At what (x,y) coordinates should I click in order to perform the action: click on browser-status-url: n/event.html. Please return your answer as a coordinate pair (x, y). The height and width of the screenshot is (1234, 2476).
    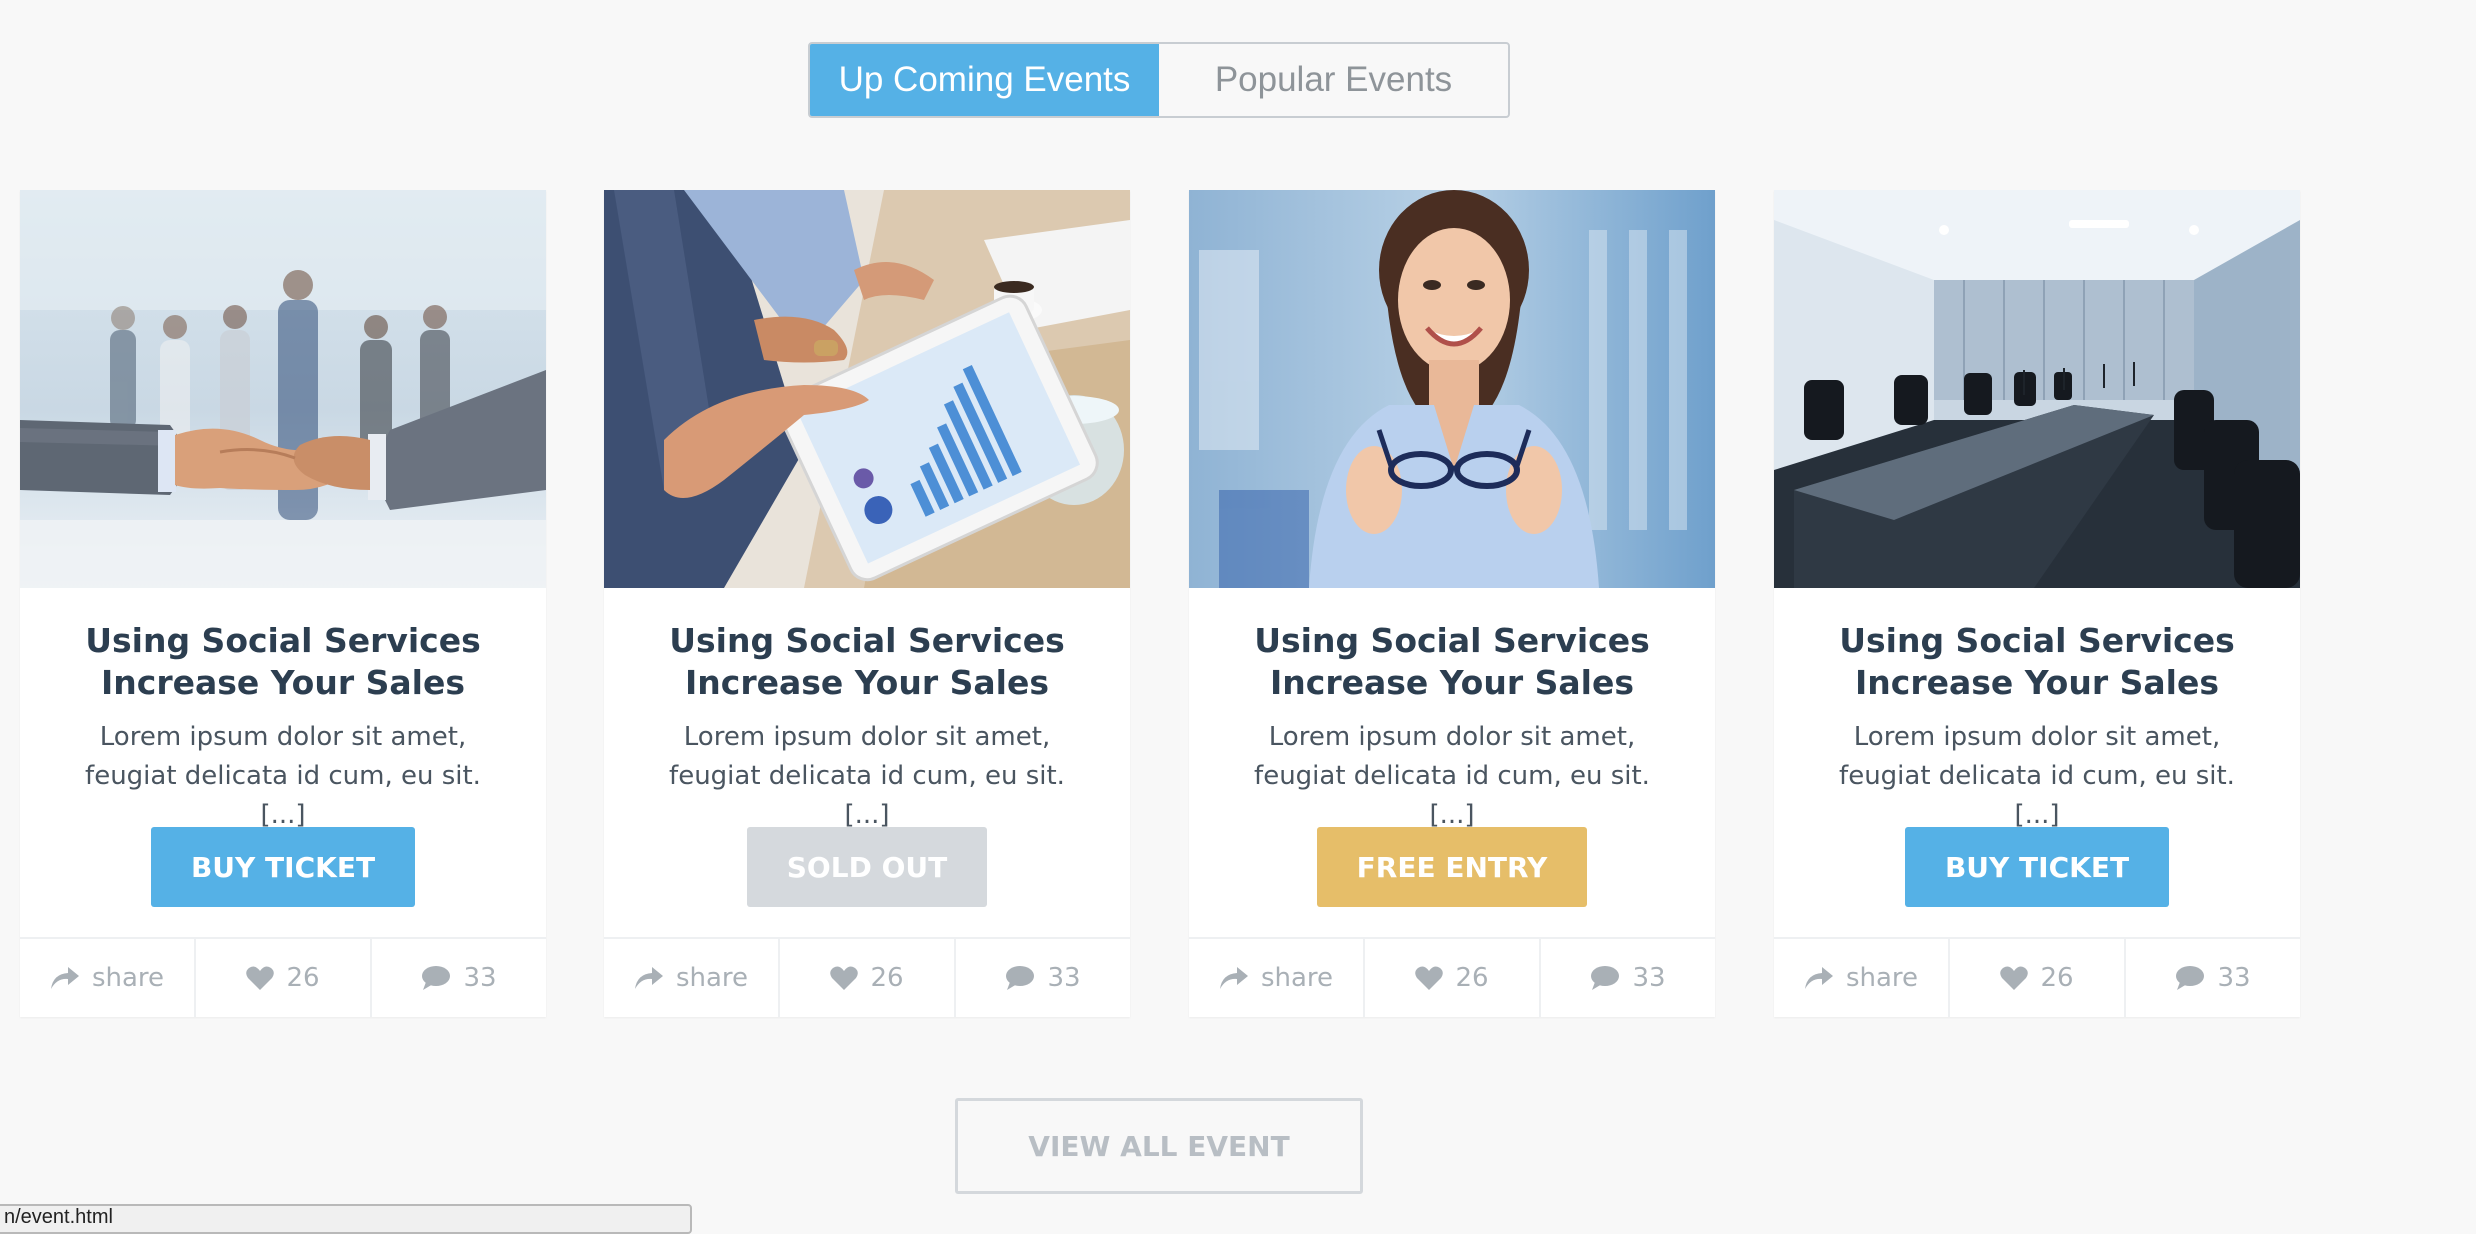
    Looking at the image, I should click on (346, 1219).